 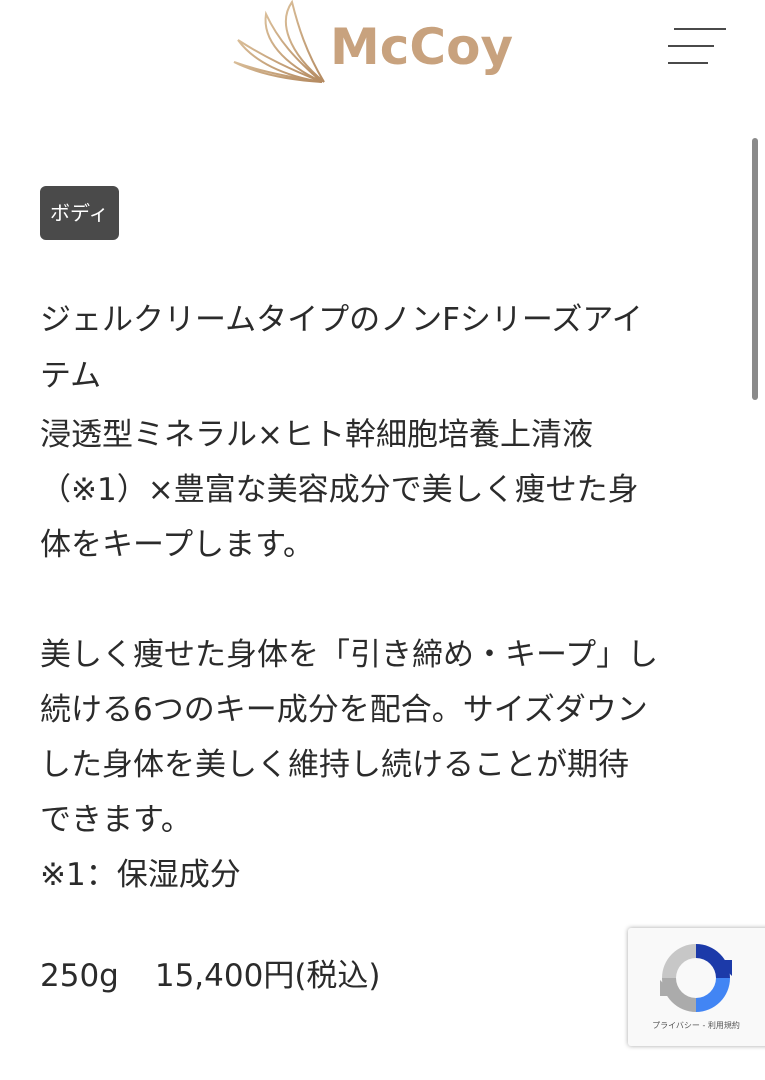 What do you see at coordinates (422, 47) in the screenshot?
I see `logo-wordmark: McCoy` at bounding box center [422, 47].